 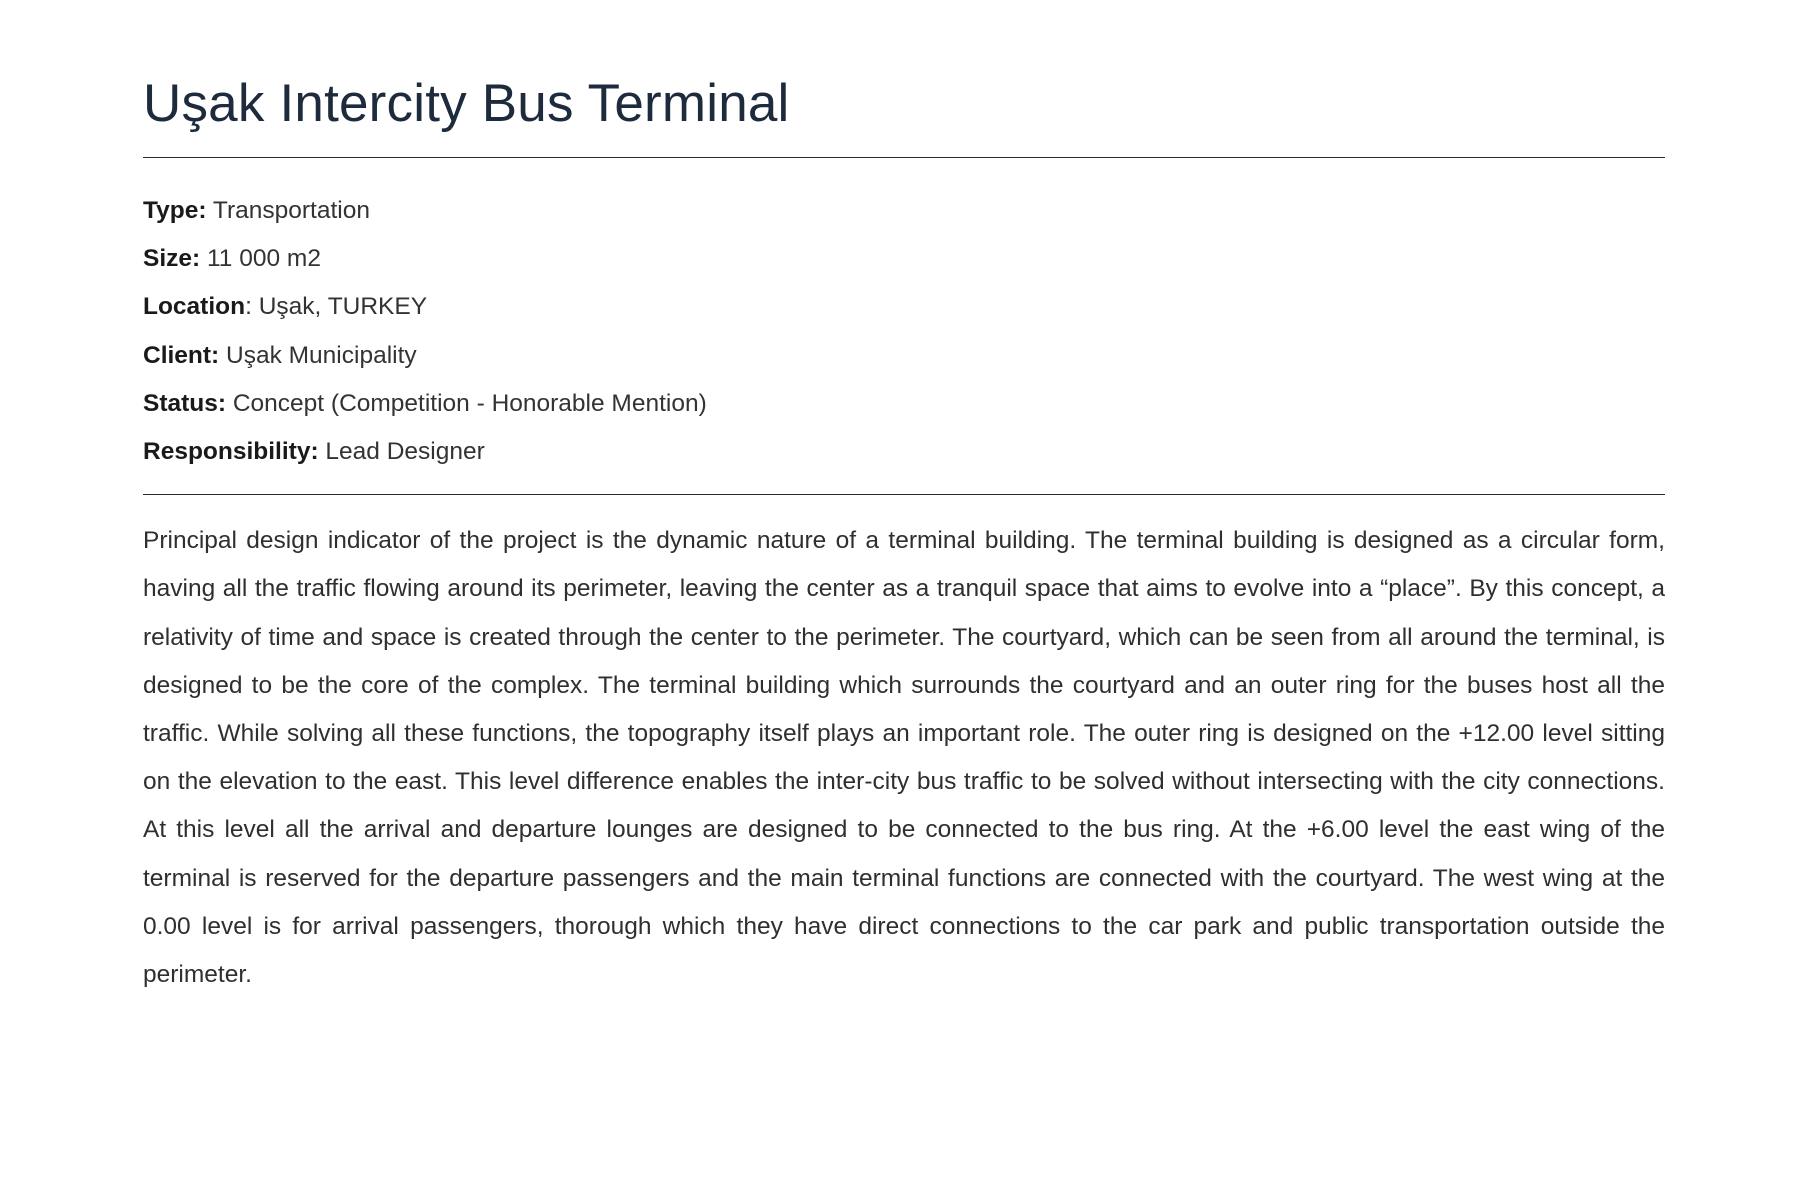 What do you see at coordinates (904, 356) in the screenshot?
I see `detail-client: Client: Uşak Municipality` at bounding box center [904, 356].